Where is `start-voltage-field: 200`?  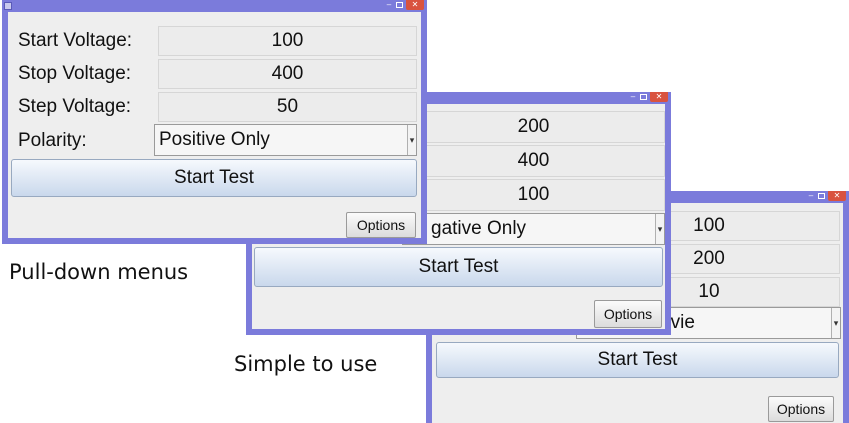 start-voltage-field: 200 is located at coordinates (533, 127).